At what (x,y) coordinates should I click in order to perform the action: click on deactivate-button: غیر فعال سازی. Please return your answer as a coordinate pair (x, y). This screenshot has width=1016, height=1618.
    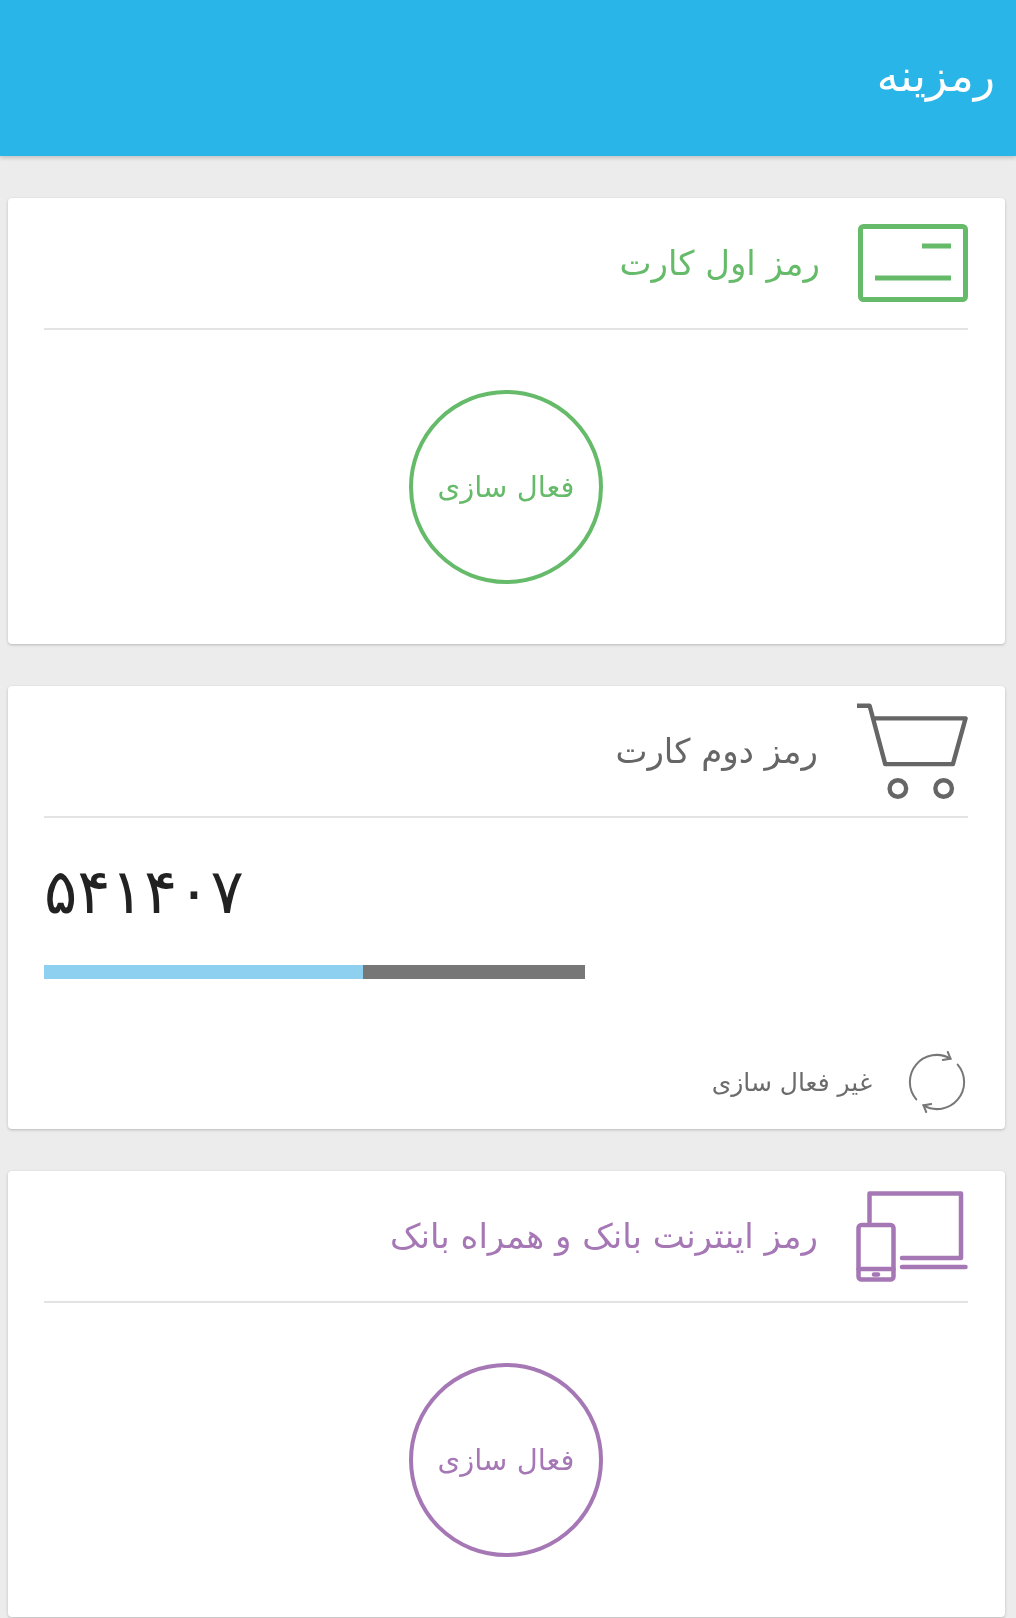
    Looking at the image, I should click on (839, 1082).